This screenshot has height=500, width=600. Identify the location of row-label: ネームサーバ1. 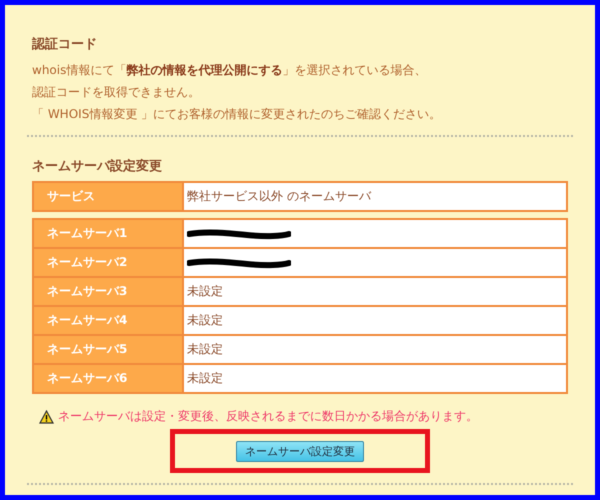
(109, 233).